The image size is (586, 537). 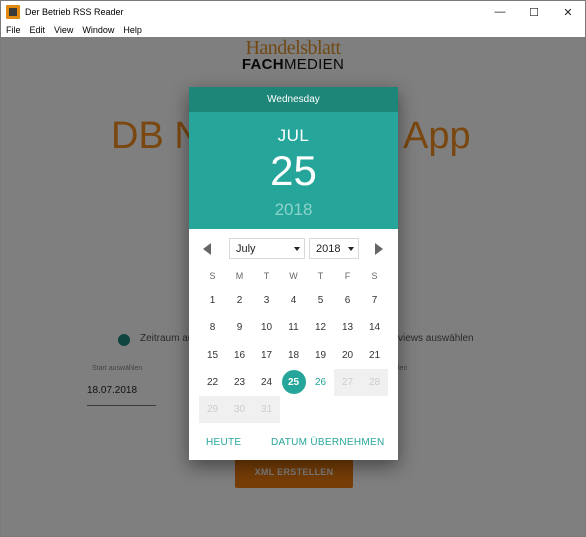 I want to click on calendar-day: 1, so click(x=212, y=300).